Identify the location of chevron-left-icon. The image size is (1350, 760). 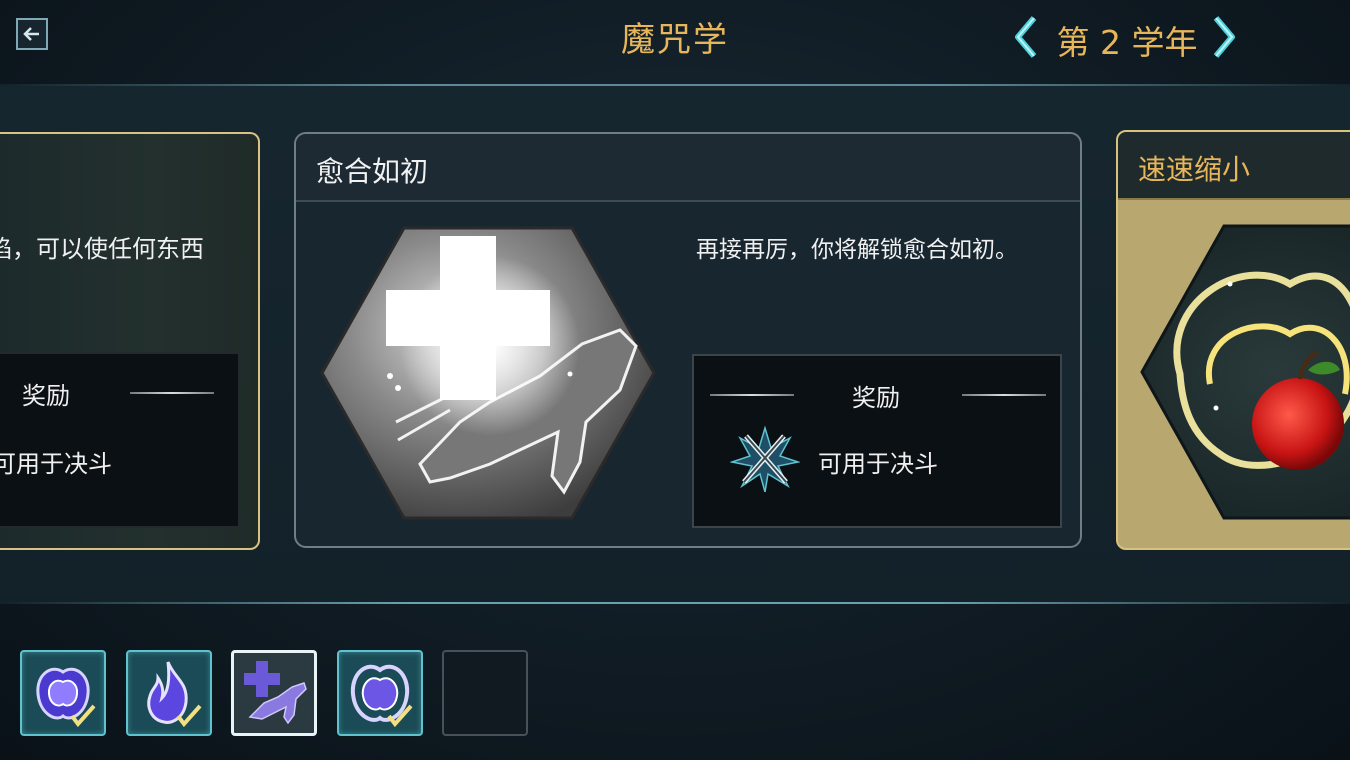
(1026, 37).